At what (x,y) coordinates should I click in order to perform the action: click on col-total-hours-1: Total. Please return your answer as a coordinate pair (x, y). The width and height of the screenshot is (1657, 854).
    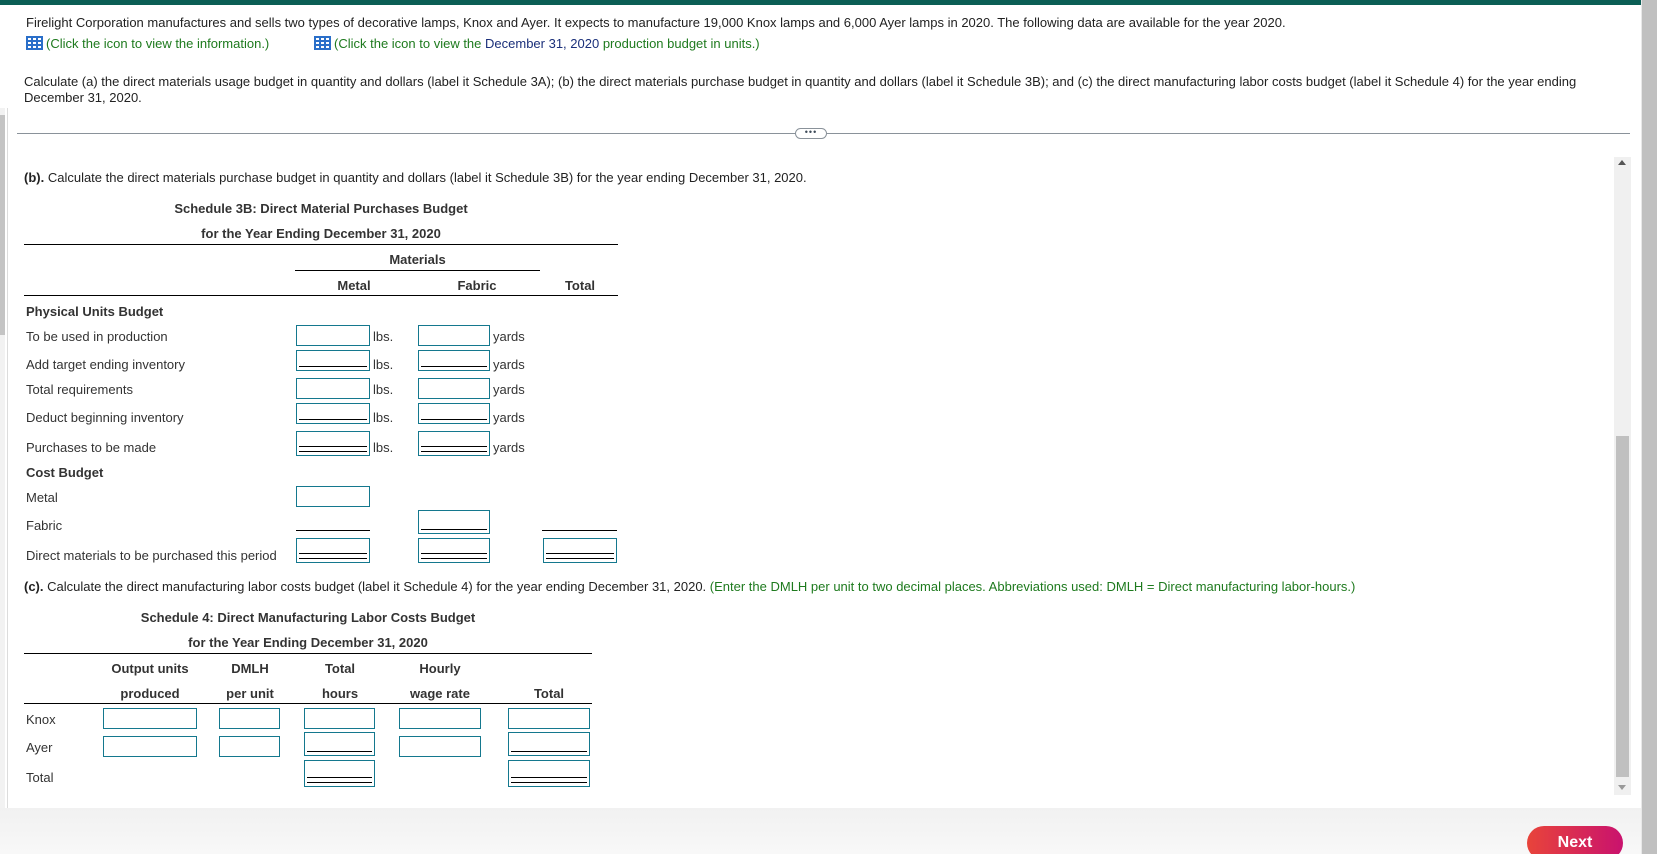
    Looking at the image, I should click on (340, 668).